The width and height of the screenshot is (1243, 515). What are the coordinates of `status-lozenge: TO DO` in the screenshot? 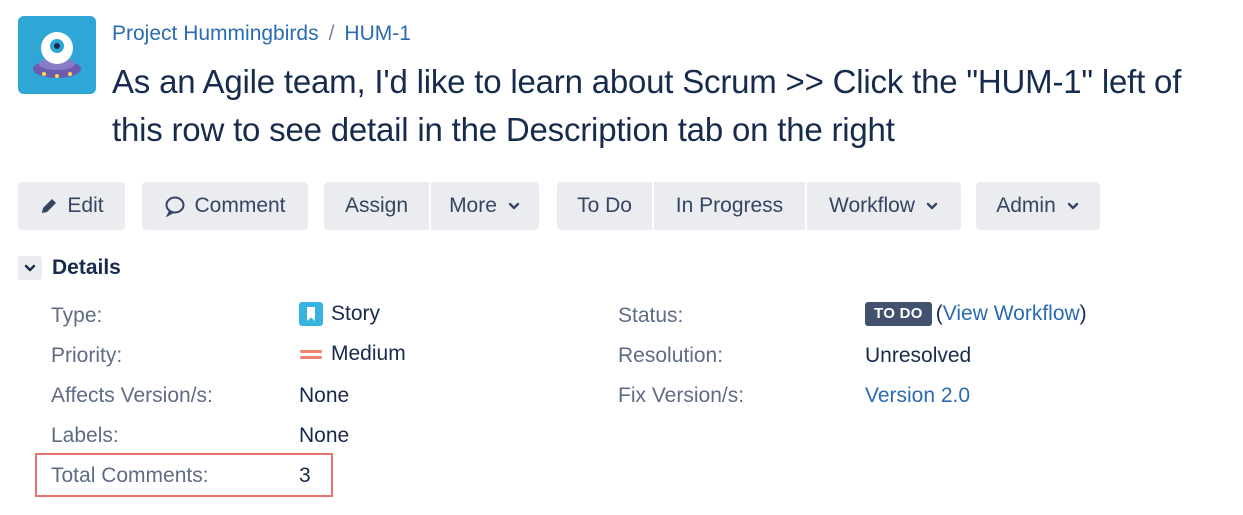 It's located at (898, 314).